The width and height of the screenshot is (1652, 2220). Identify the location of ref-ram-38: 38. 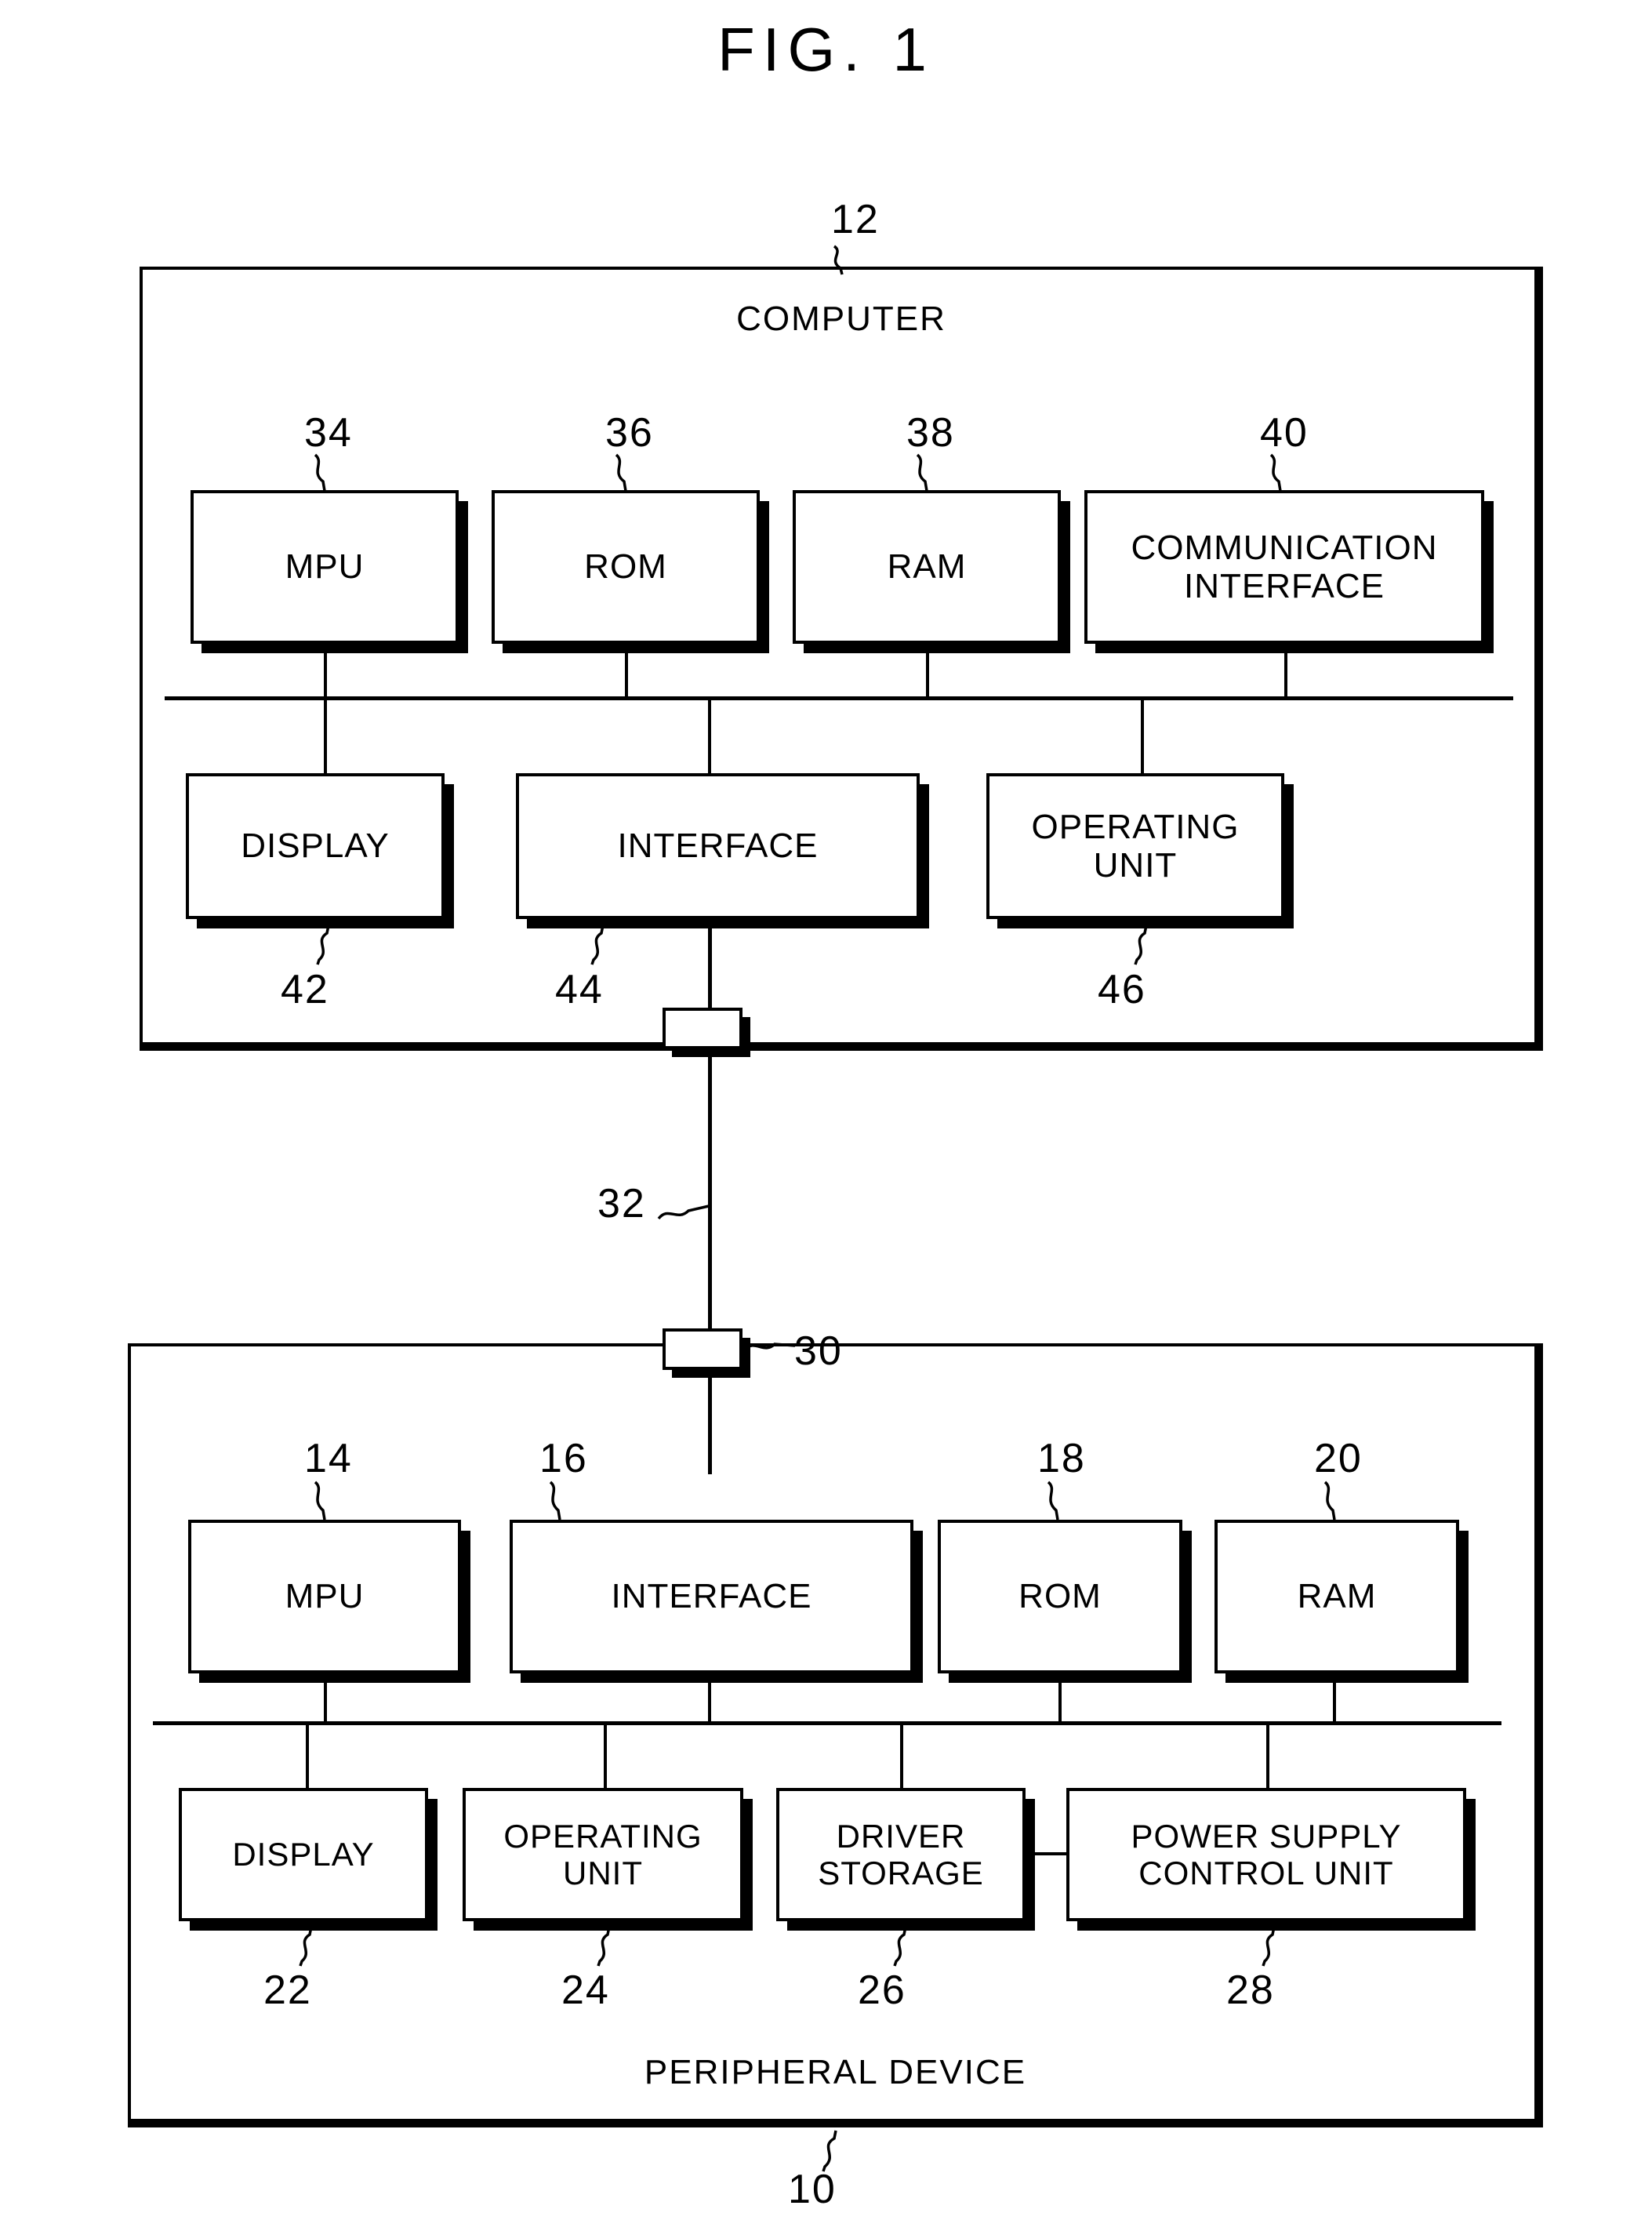
(930, 433).